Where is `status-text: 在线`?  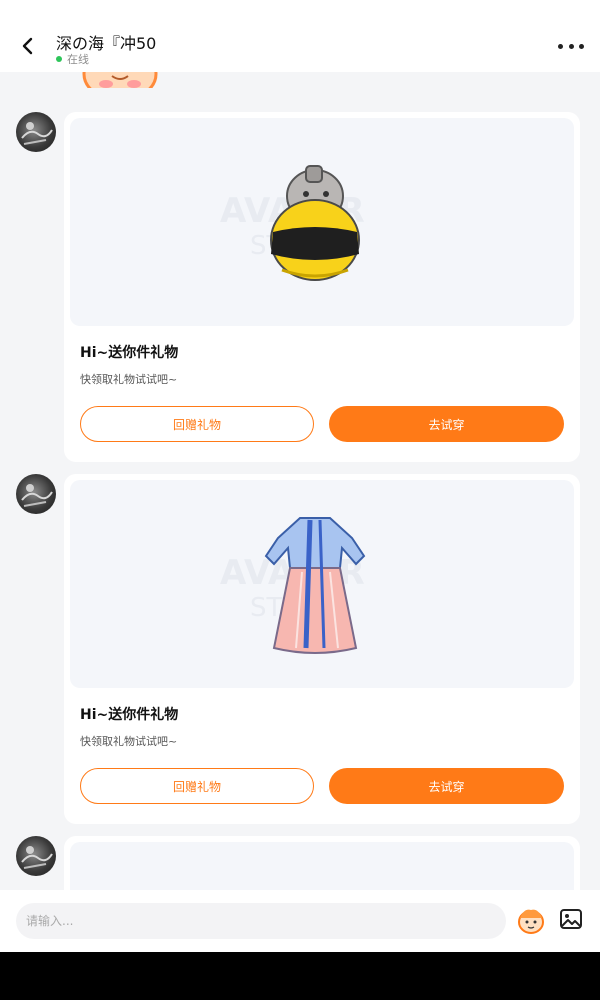
status-text: 在线 is located at coordinates (78, 59).